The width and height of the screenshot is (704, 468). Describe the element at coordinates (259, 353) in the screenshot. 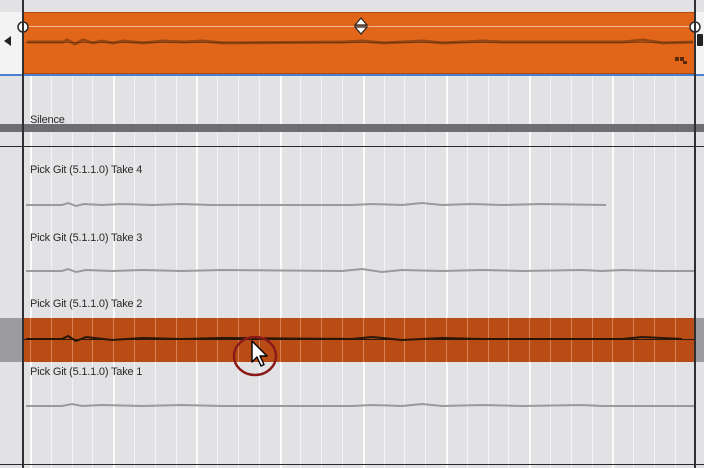

I see `mouse-pointer-icon` at that location.